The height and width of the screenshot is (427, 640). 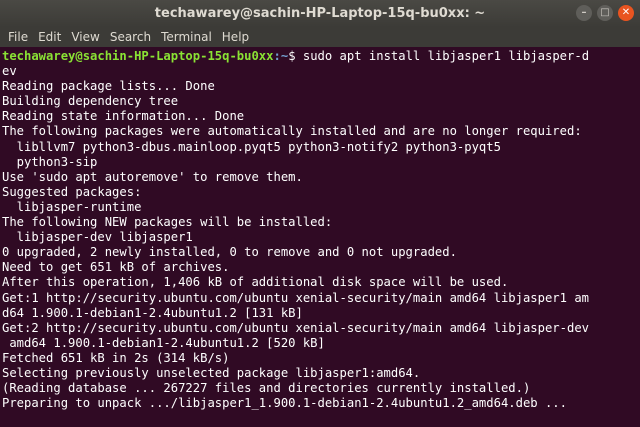 I want to click on output-line: Suggested packages:, so click(x=72, y=191).